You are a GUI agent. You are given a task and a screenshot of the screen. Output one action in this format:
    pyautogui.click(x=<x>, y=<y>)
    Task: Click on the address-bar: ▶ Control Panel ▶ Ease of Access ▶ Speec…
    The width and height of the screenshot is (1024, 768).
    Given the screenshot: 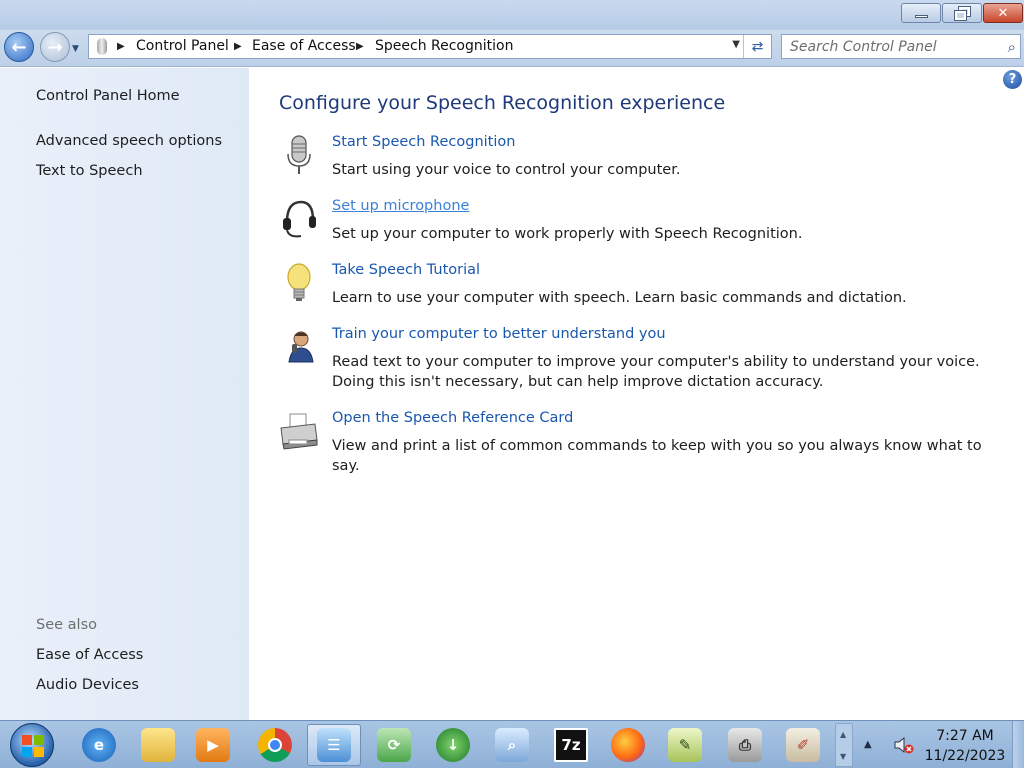 What is the action you would take?
    pyautogui.click(x=430, y=46)
    